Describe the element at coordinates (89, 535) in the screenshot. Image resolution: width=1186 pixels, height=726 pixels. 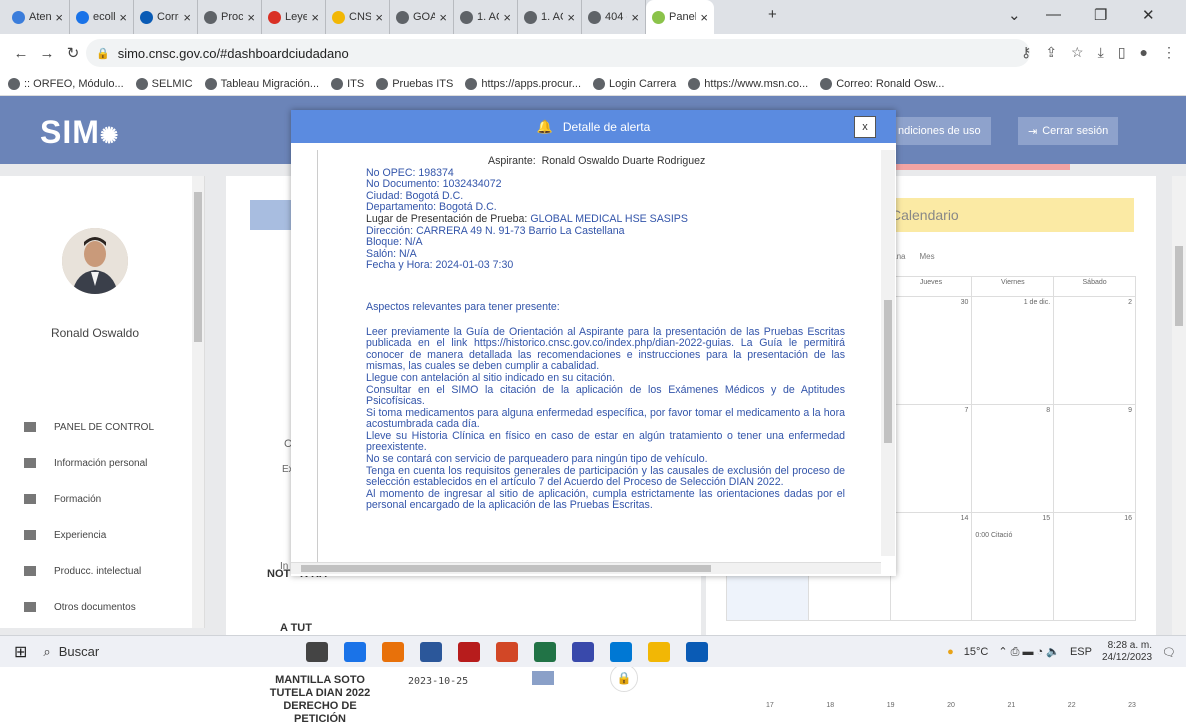
I see `sidebar-item: Experiencia` at that location.